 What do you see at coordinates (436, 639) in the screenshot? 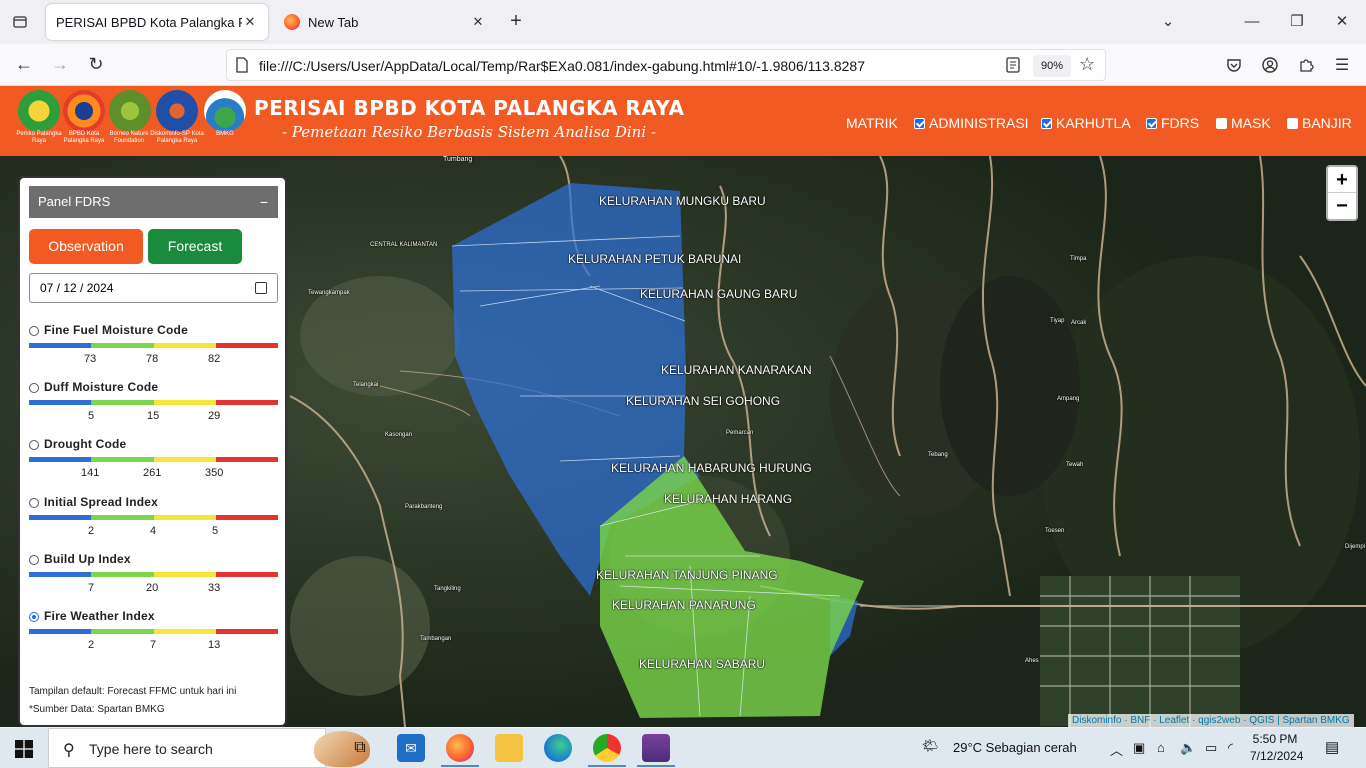
I see `place-name: Tambangan` at bounding box center [436, 639].